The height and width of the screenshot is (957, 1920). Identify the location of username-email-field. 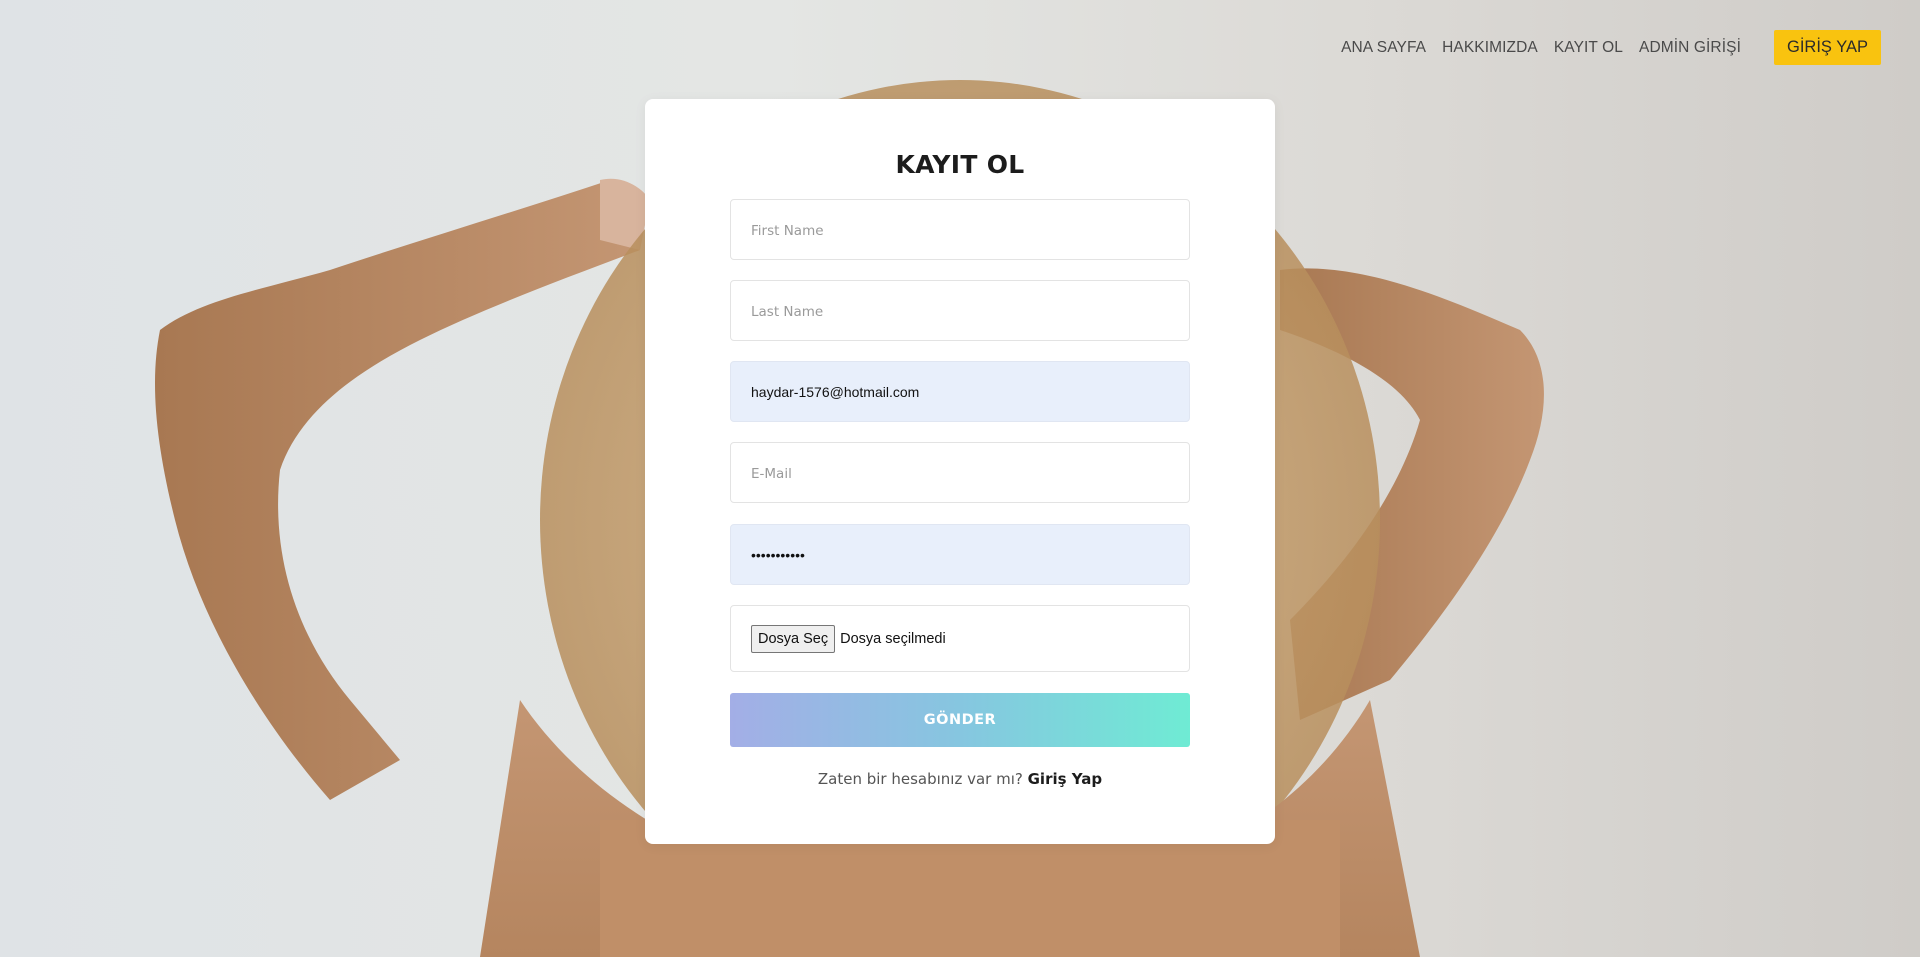
(960, 391).